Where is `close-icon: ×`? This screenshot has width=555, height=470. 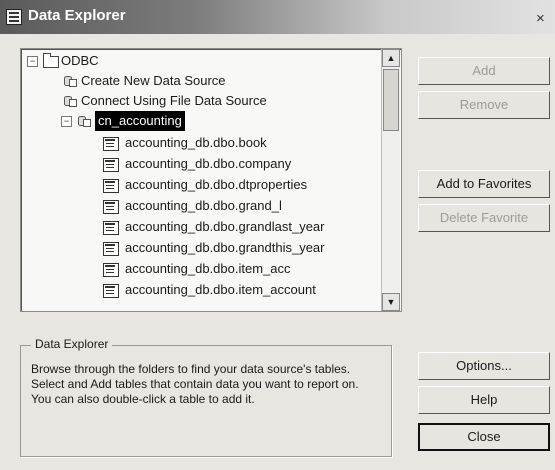
close-icon: × is located at coordinates (543, 18).